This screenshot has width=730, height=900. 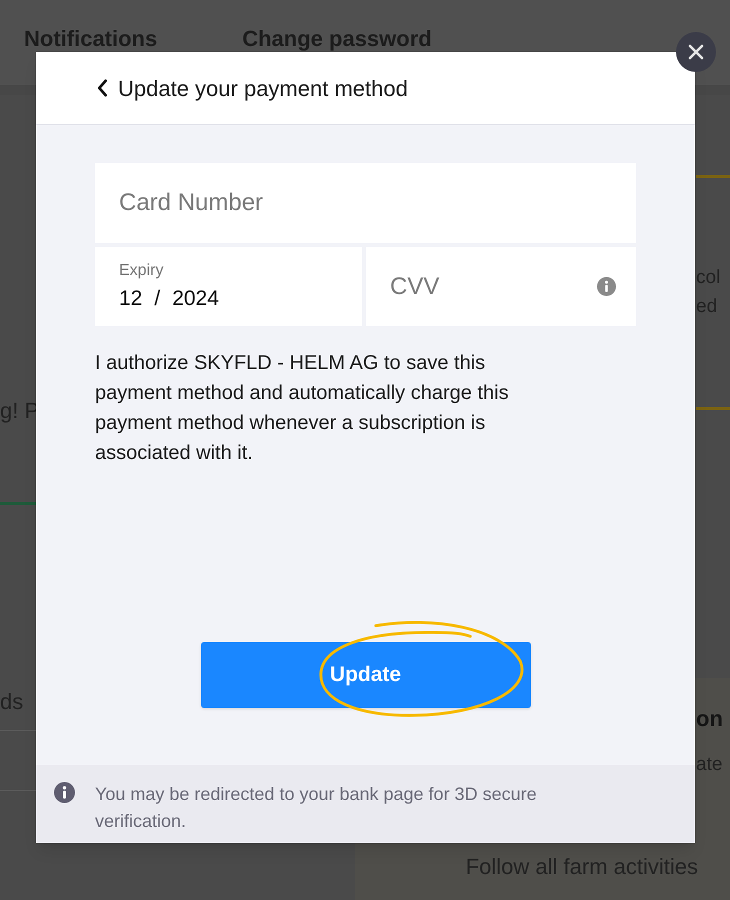 I want to click on cvv-field: CVV, so click(x=501, y=286).